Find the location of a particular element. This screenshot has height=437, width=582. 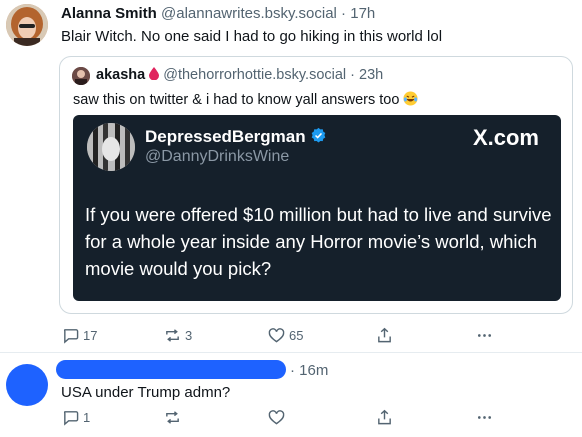

quote-timestamp: 23h is located at coordinates (371, 75).